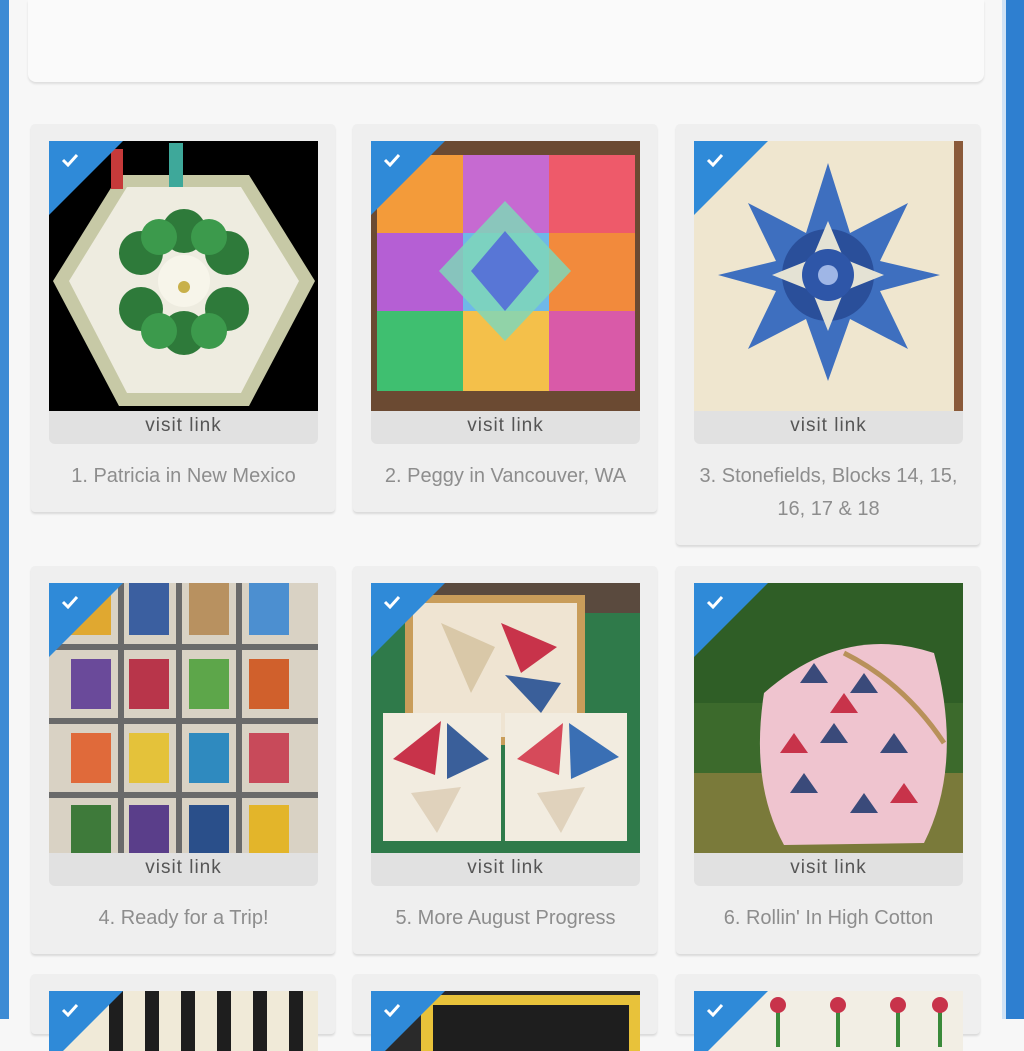 The image size is (1024, 1051). I want to click on item-caption: 4. Ready for a Trip!, so click(183, 918).